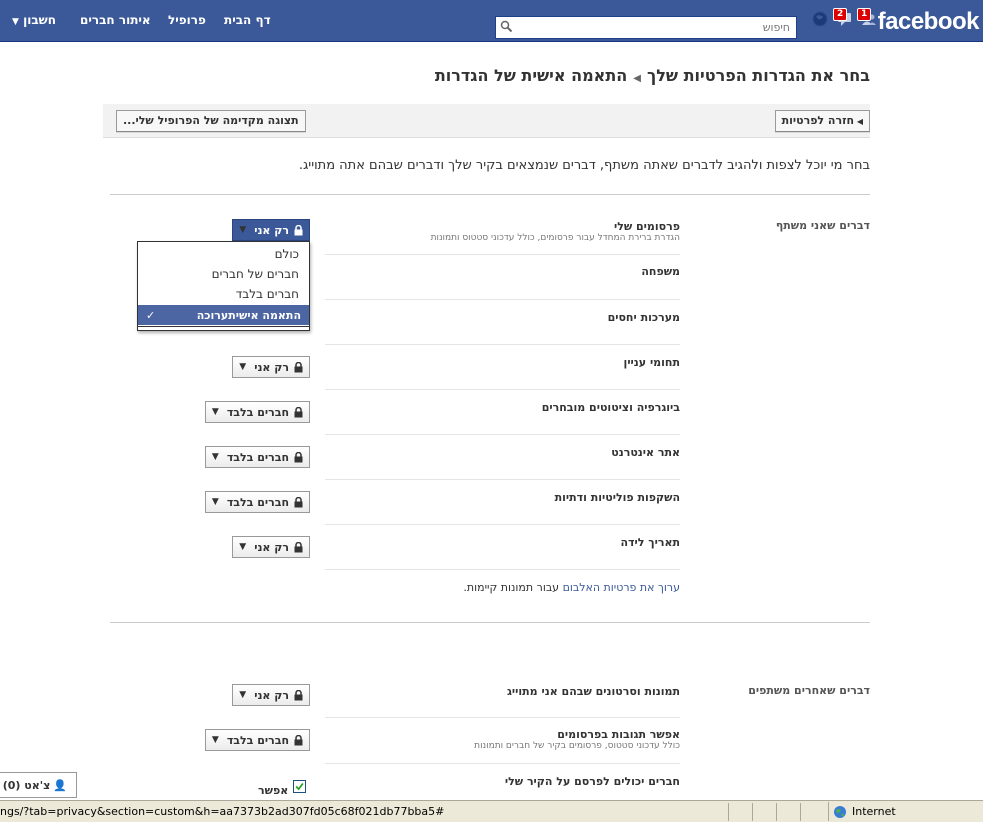 The height and width of the screenshot is (822, 983). I want to click on edit-album-privacy-link: ערוך את פרטיות האלבום, so click(621, 587).